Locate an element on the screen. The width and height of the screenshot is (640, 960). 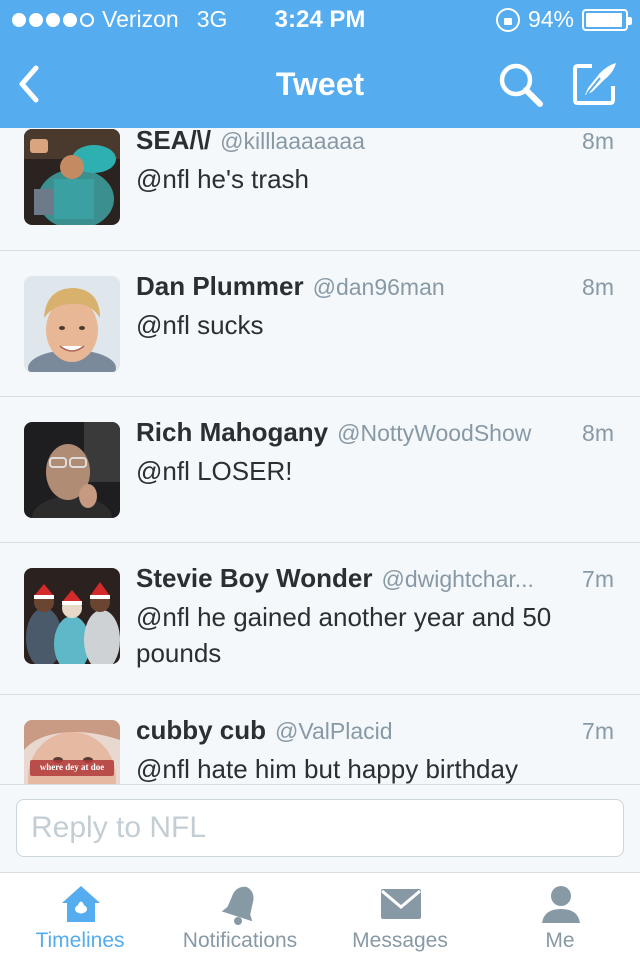
nav-bar: Tweet is located at coordinates (320, 84).